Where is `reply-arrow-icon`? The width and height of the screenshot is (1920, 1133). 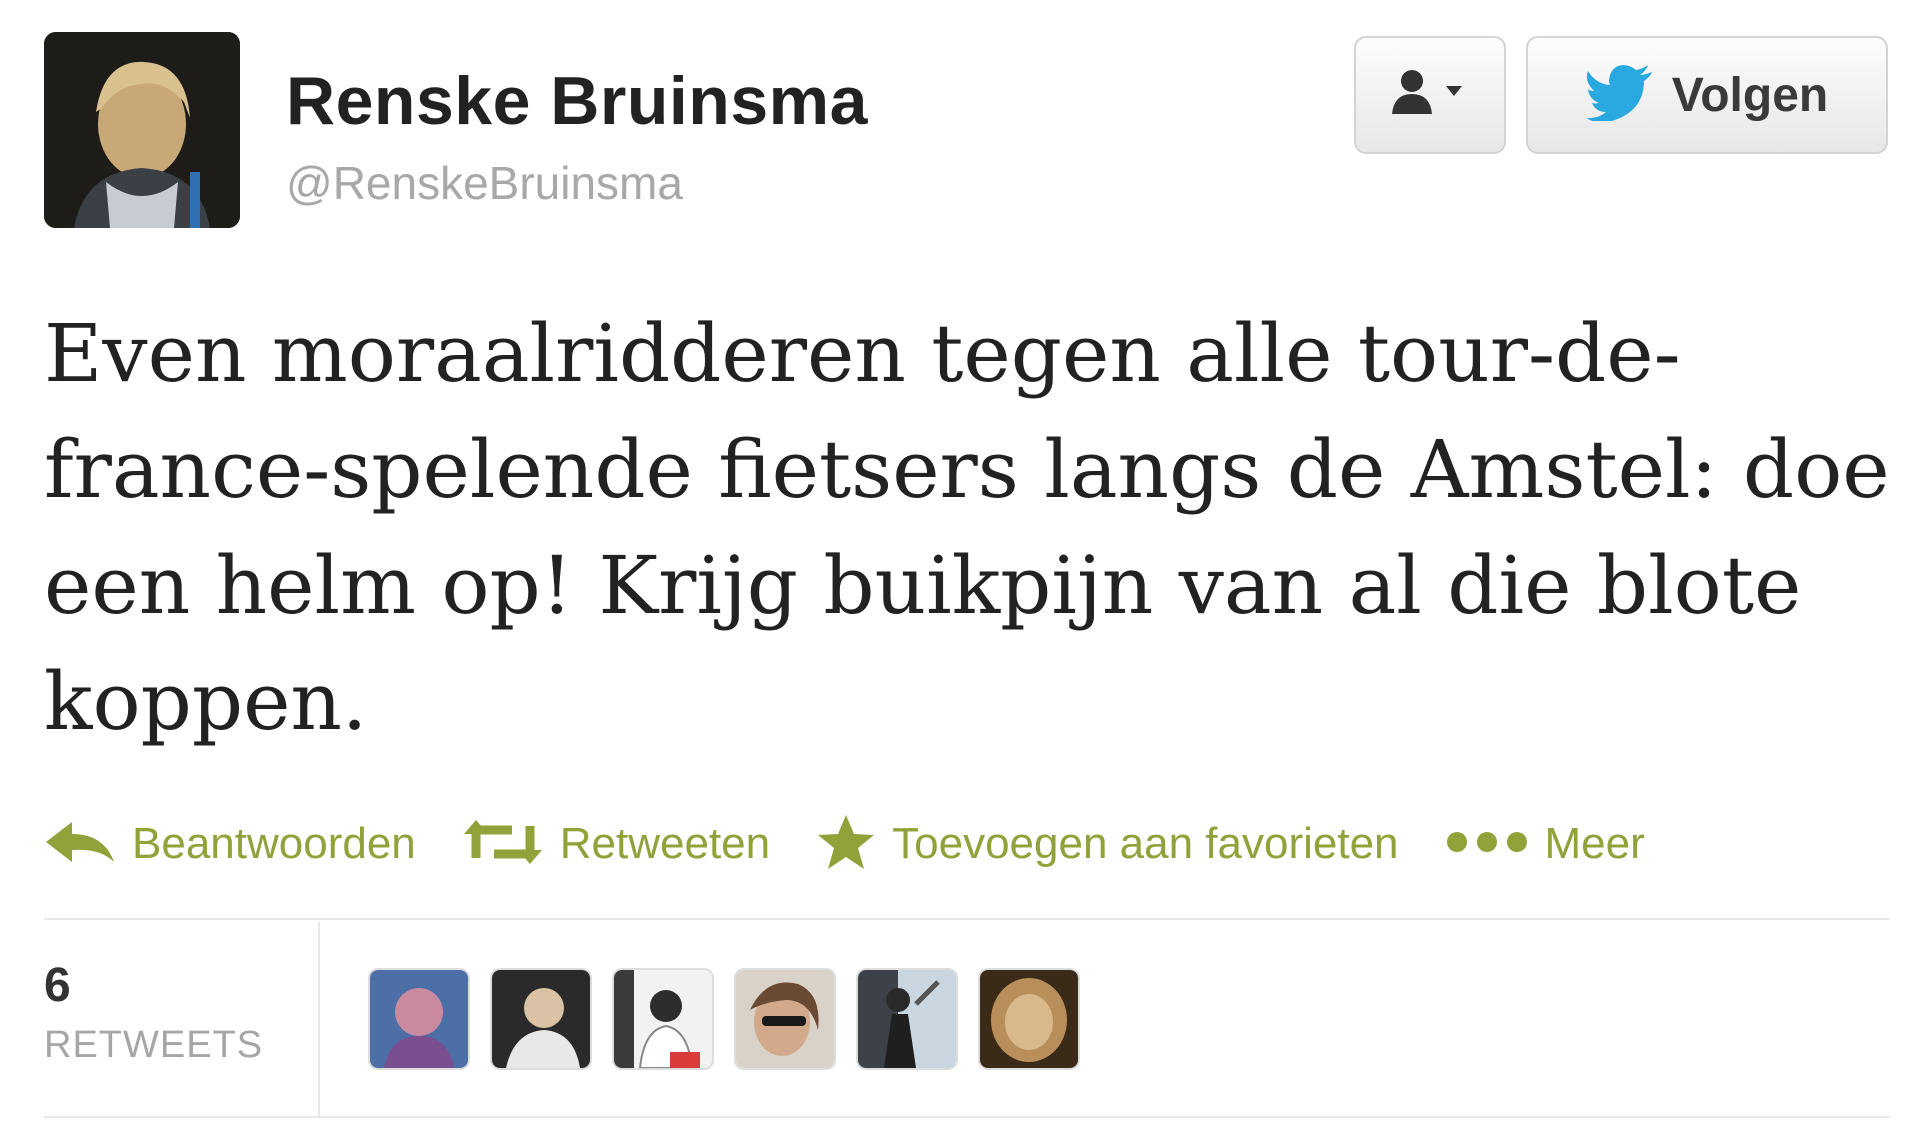
reply-arrow-icon is located at coordinates (80, 844).